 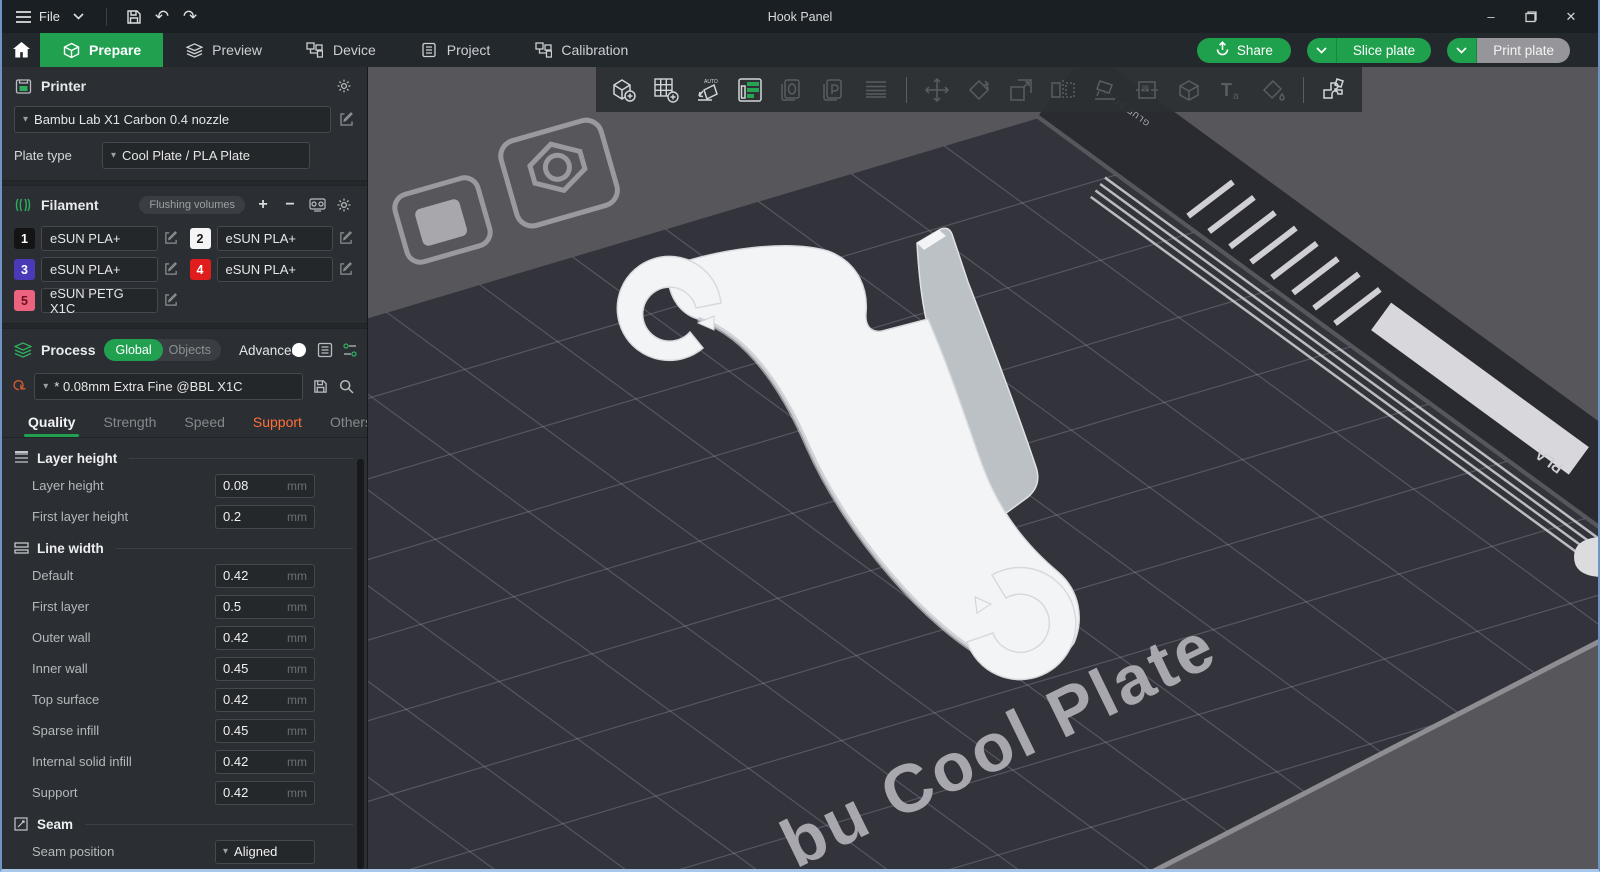 What do you see at coordinates (106, 16) in the screenshot?
I see `titlebar-separator` at bounding box center [106, 16].